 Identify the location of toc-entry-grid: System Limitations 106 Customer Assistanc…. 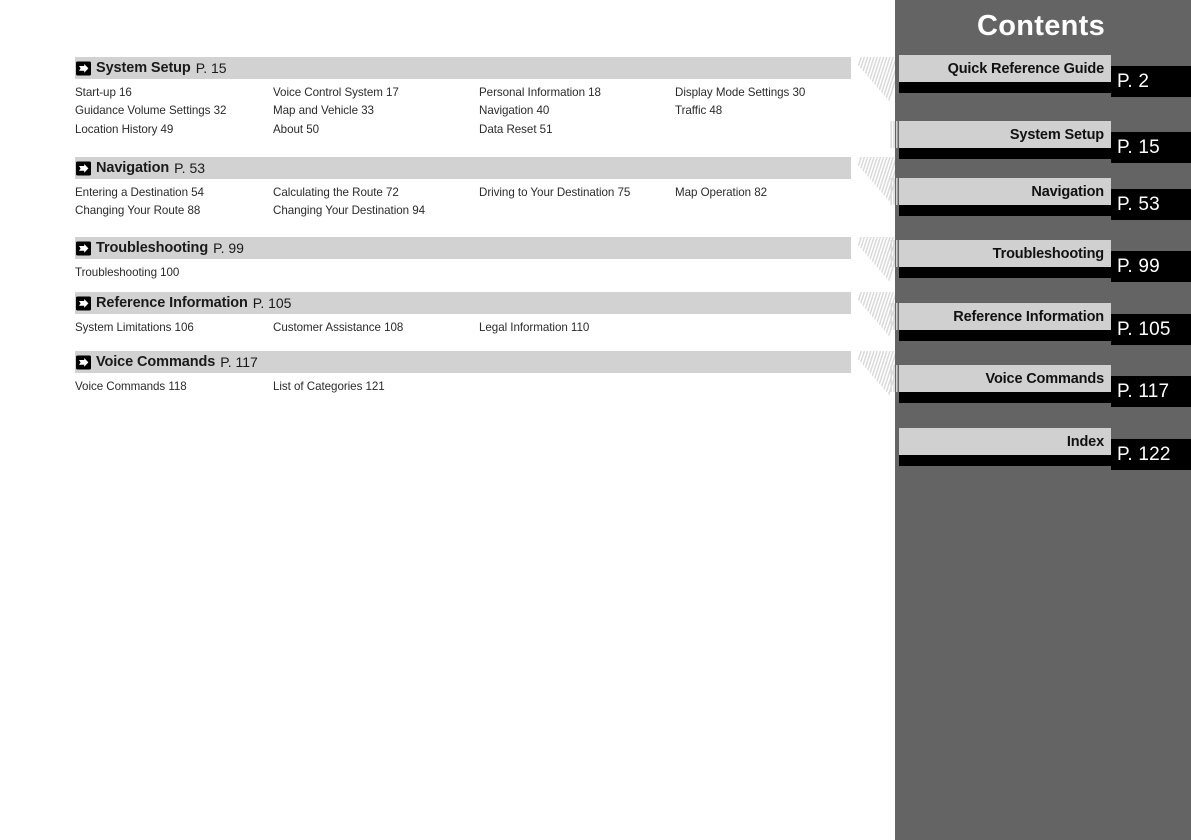
(470, 328).